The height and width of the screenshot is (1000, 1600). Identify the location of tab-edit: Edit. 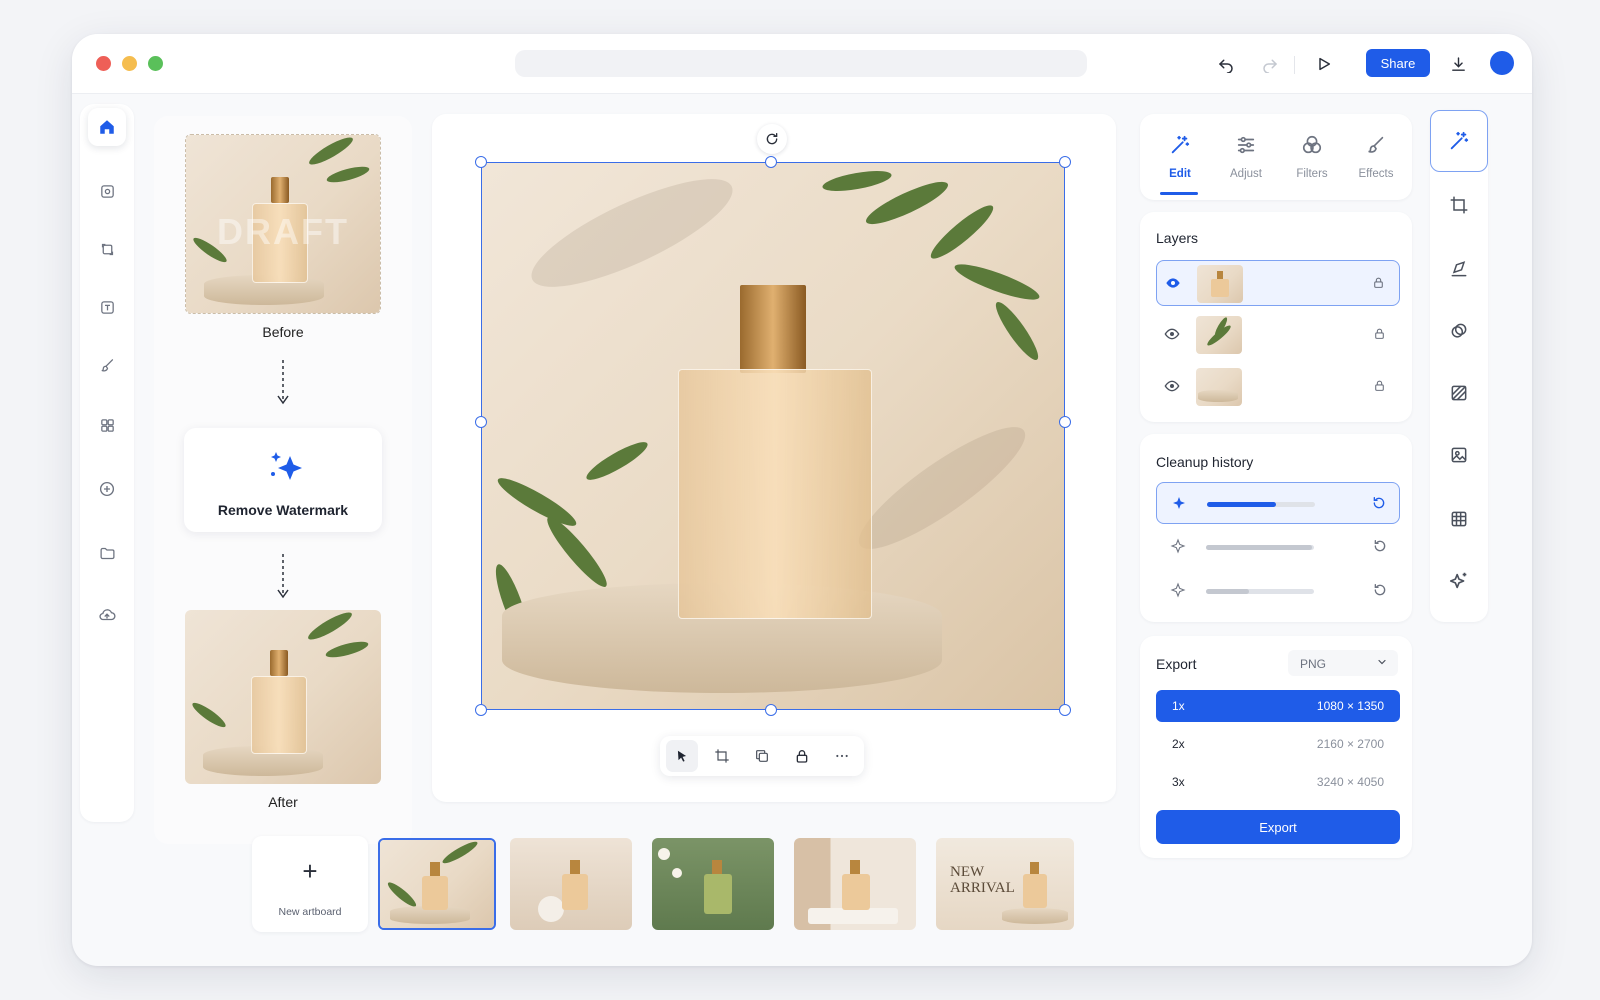
(1180, 163).